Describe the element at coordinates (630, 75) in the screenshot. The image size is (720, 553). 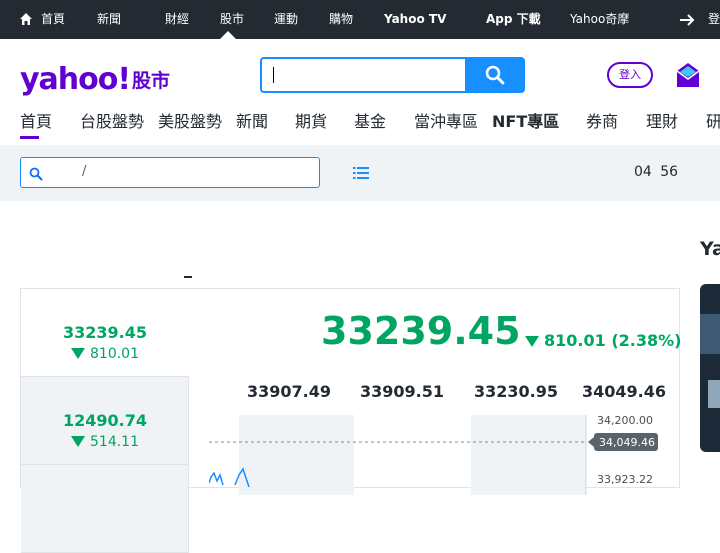
I see `login-button: 登入` at that location.